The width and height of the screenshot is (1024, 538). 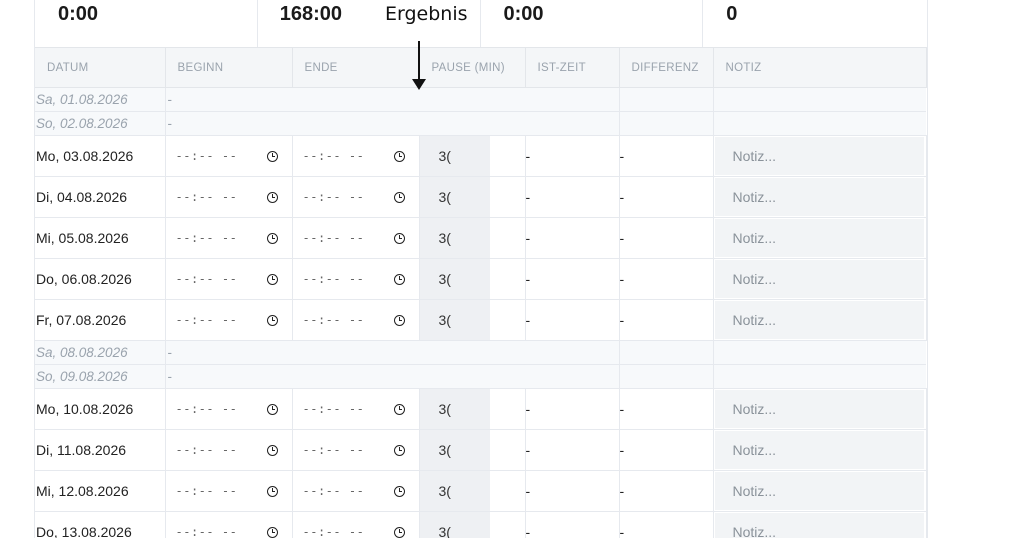 I want to click on summary-cell-4: 0, so click(x=815, y=23).